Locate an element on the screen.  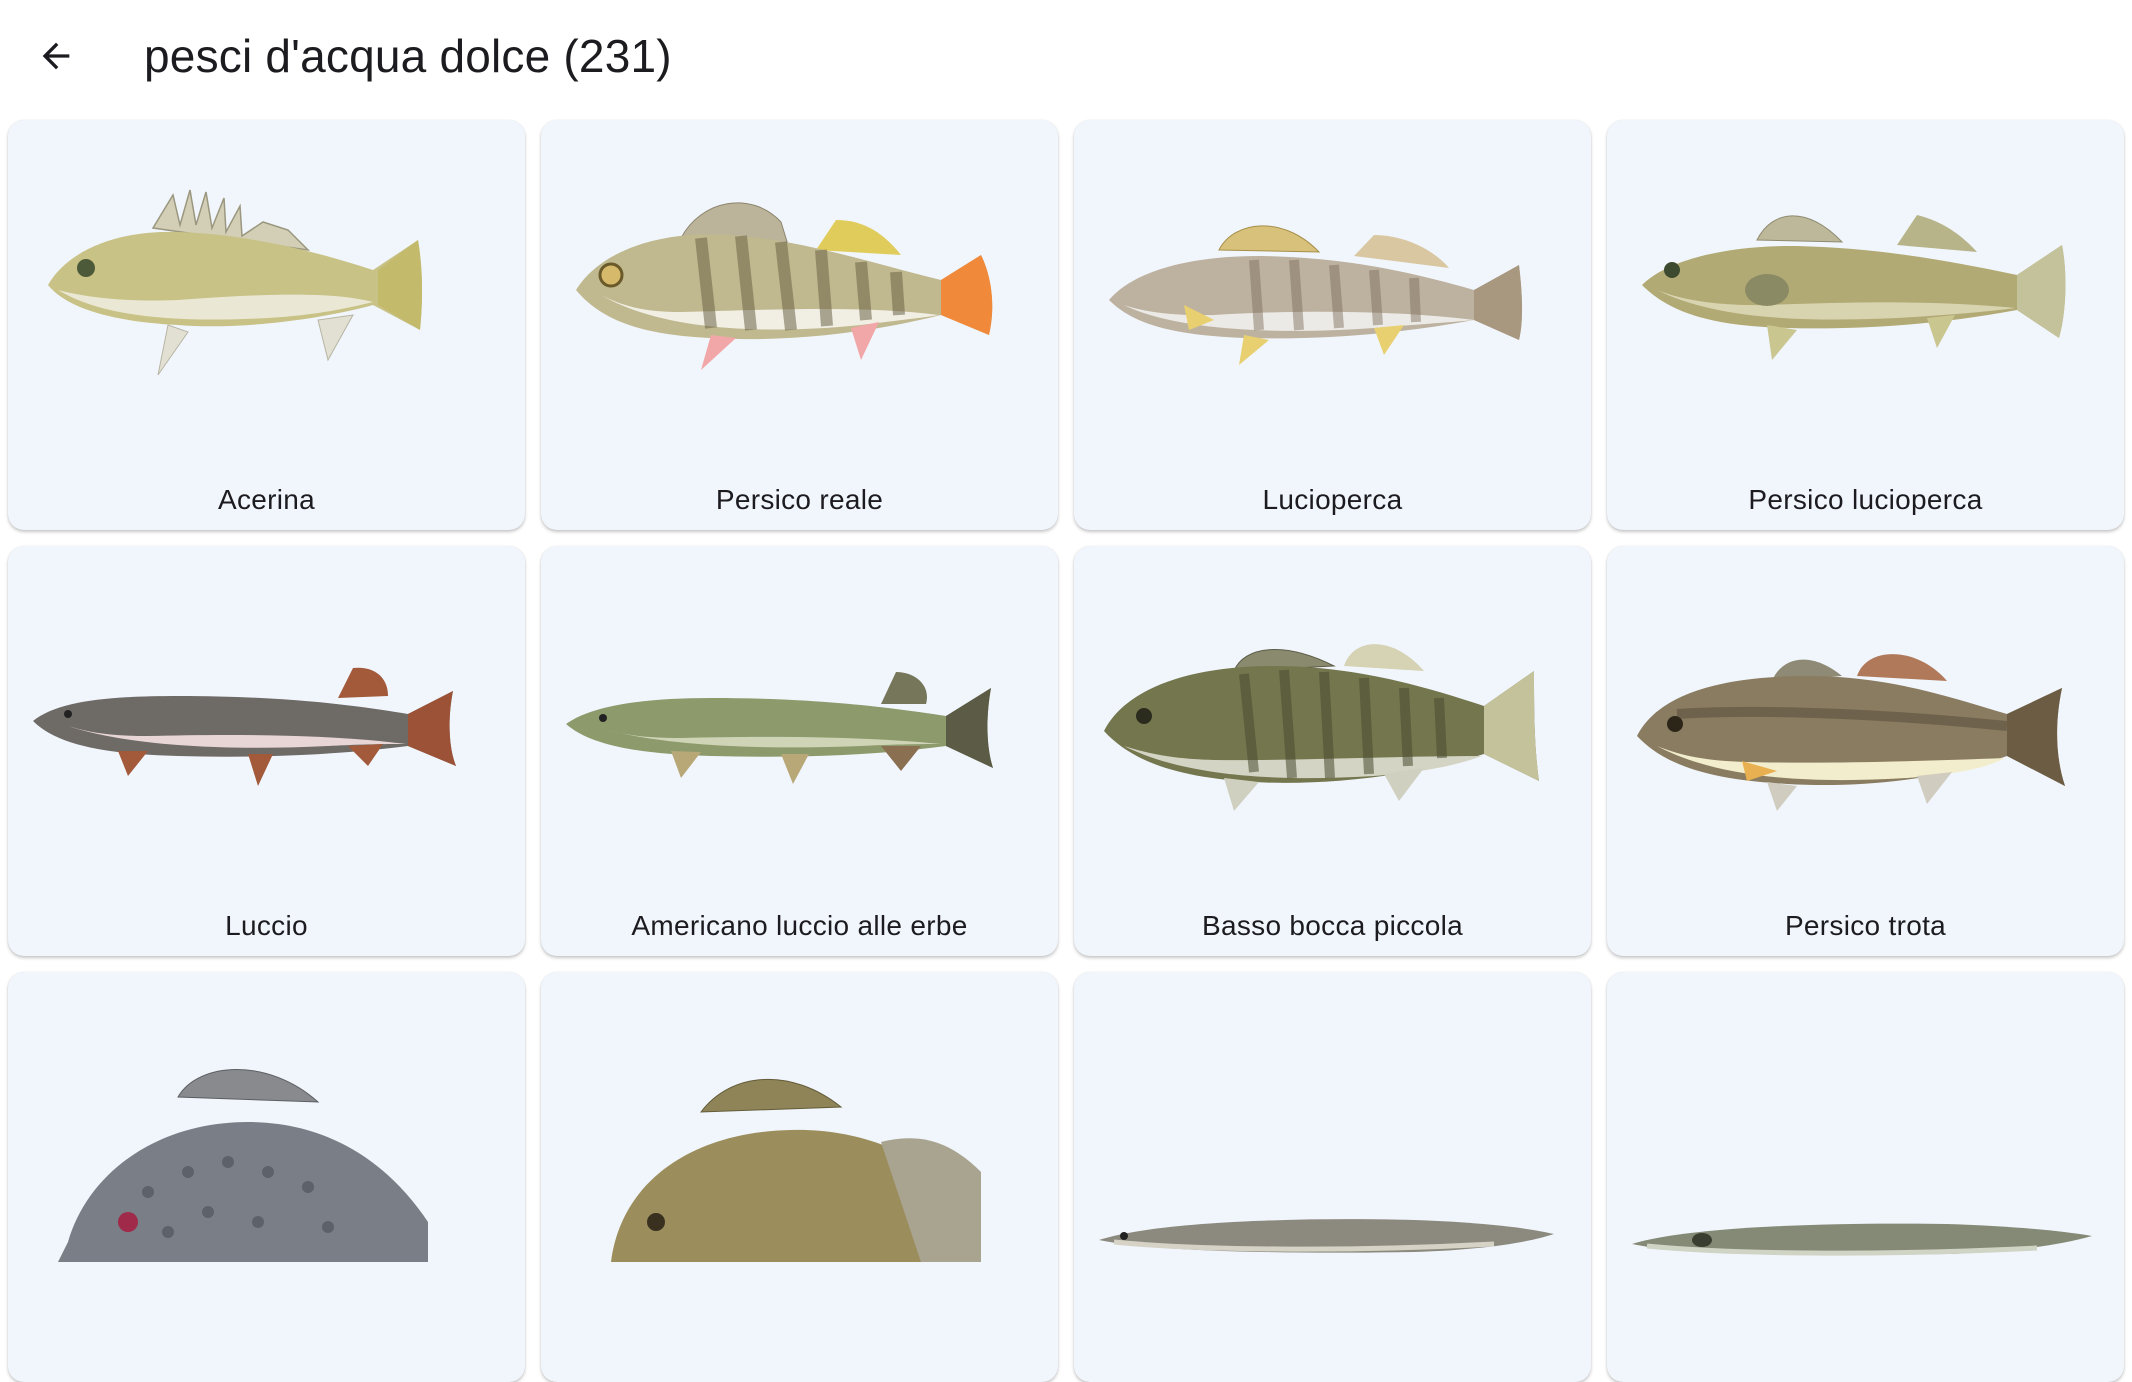
fish-image-smallmouth-bass is located at coordinates (1321, 727).